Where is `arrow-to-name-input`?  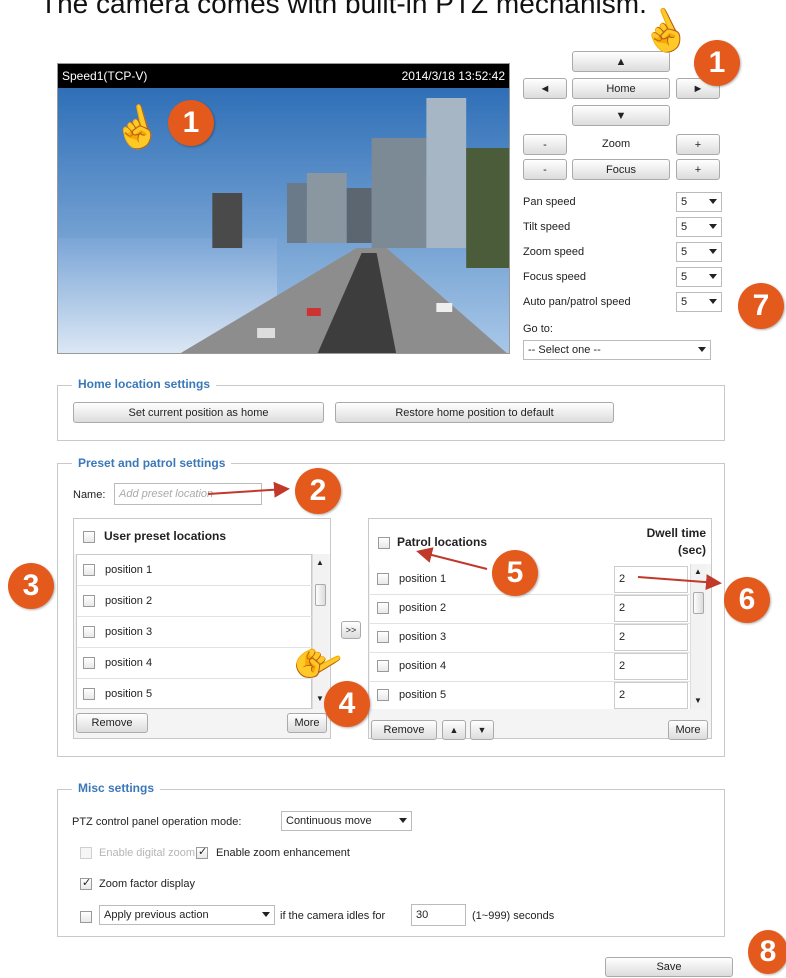
arrow-to-name-input is located at coordinates (248, 489).